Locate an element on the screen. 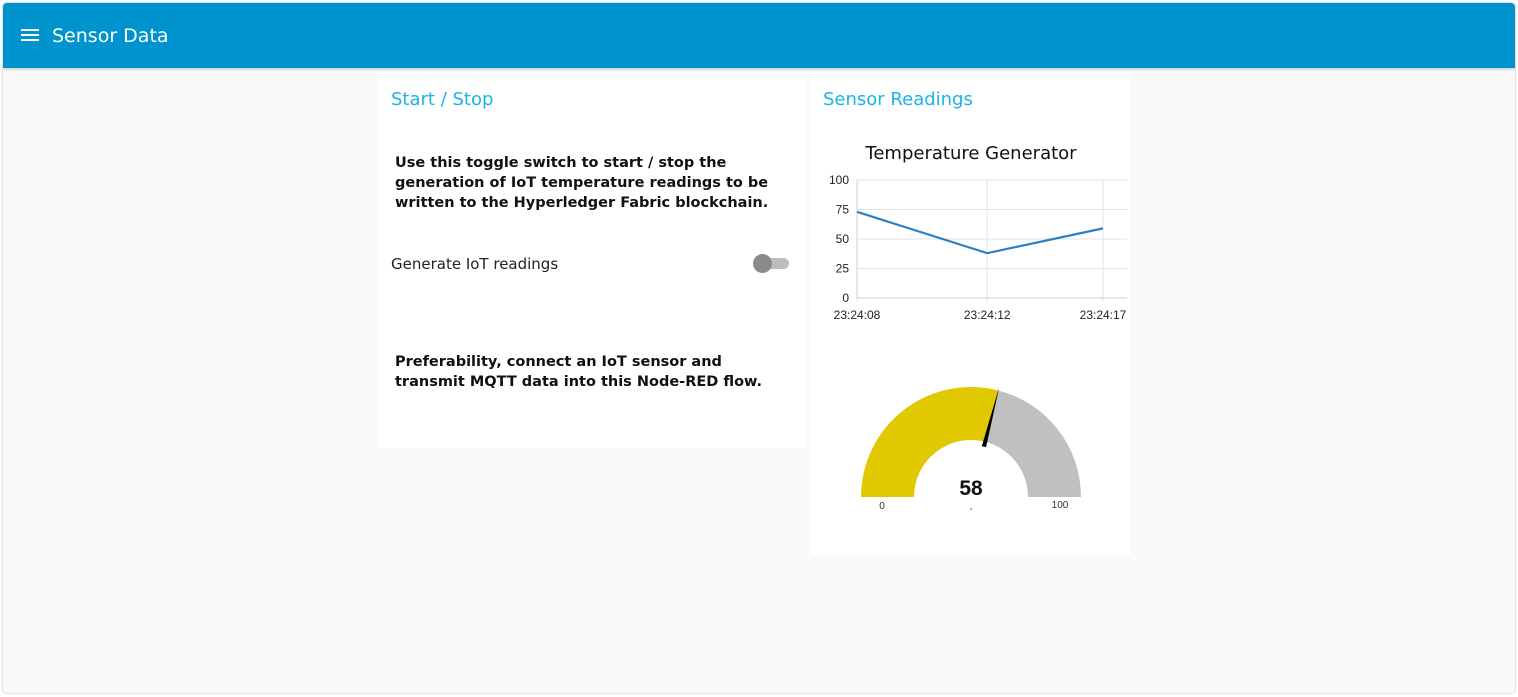  y-tick-label: 0 is located at coordinates (845, 298).